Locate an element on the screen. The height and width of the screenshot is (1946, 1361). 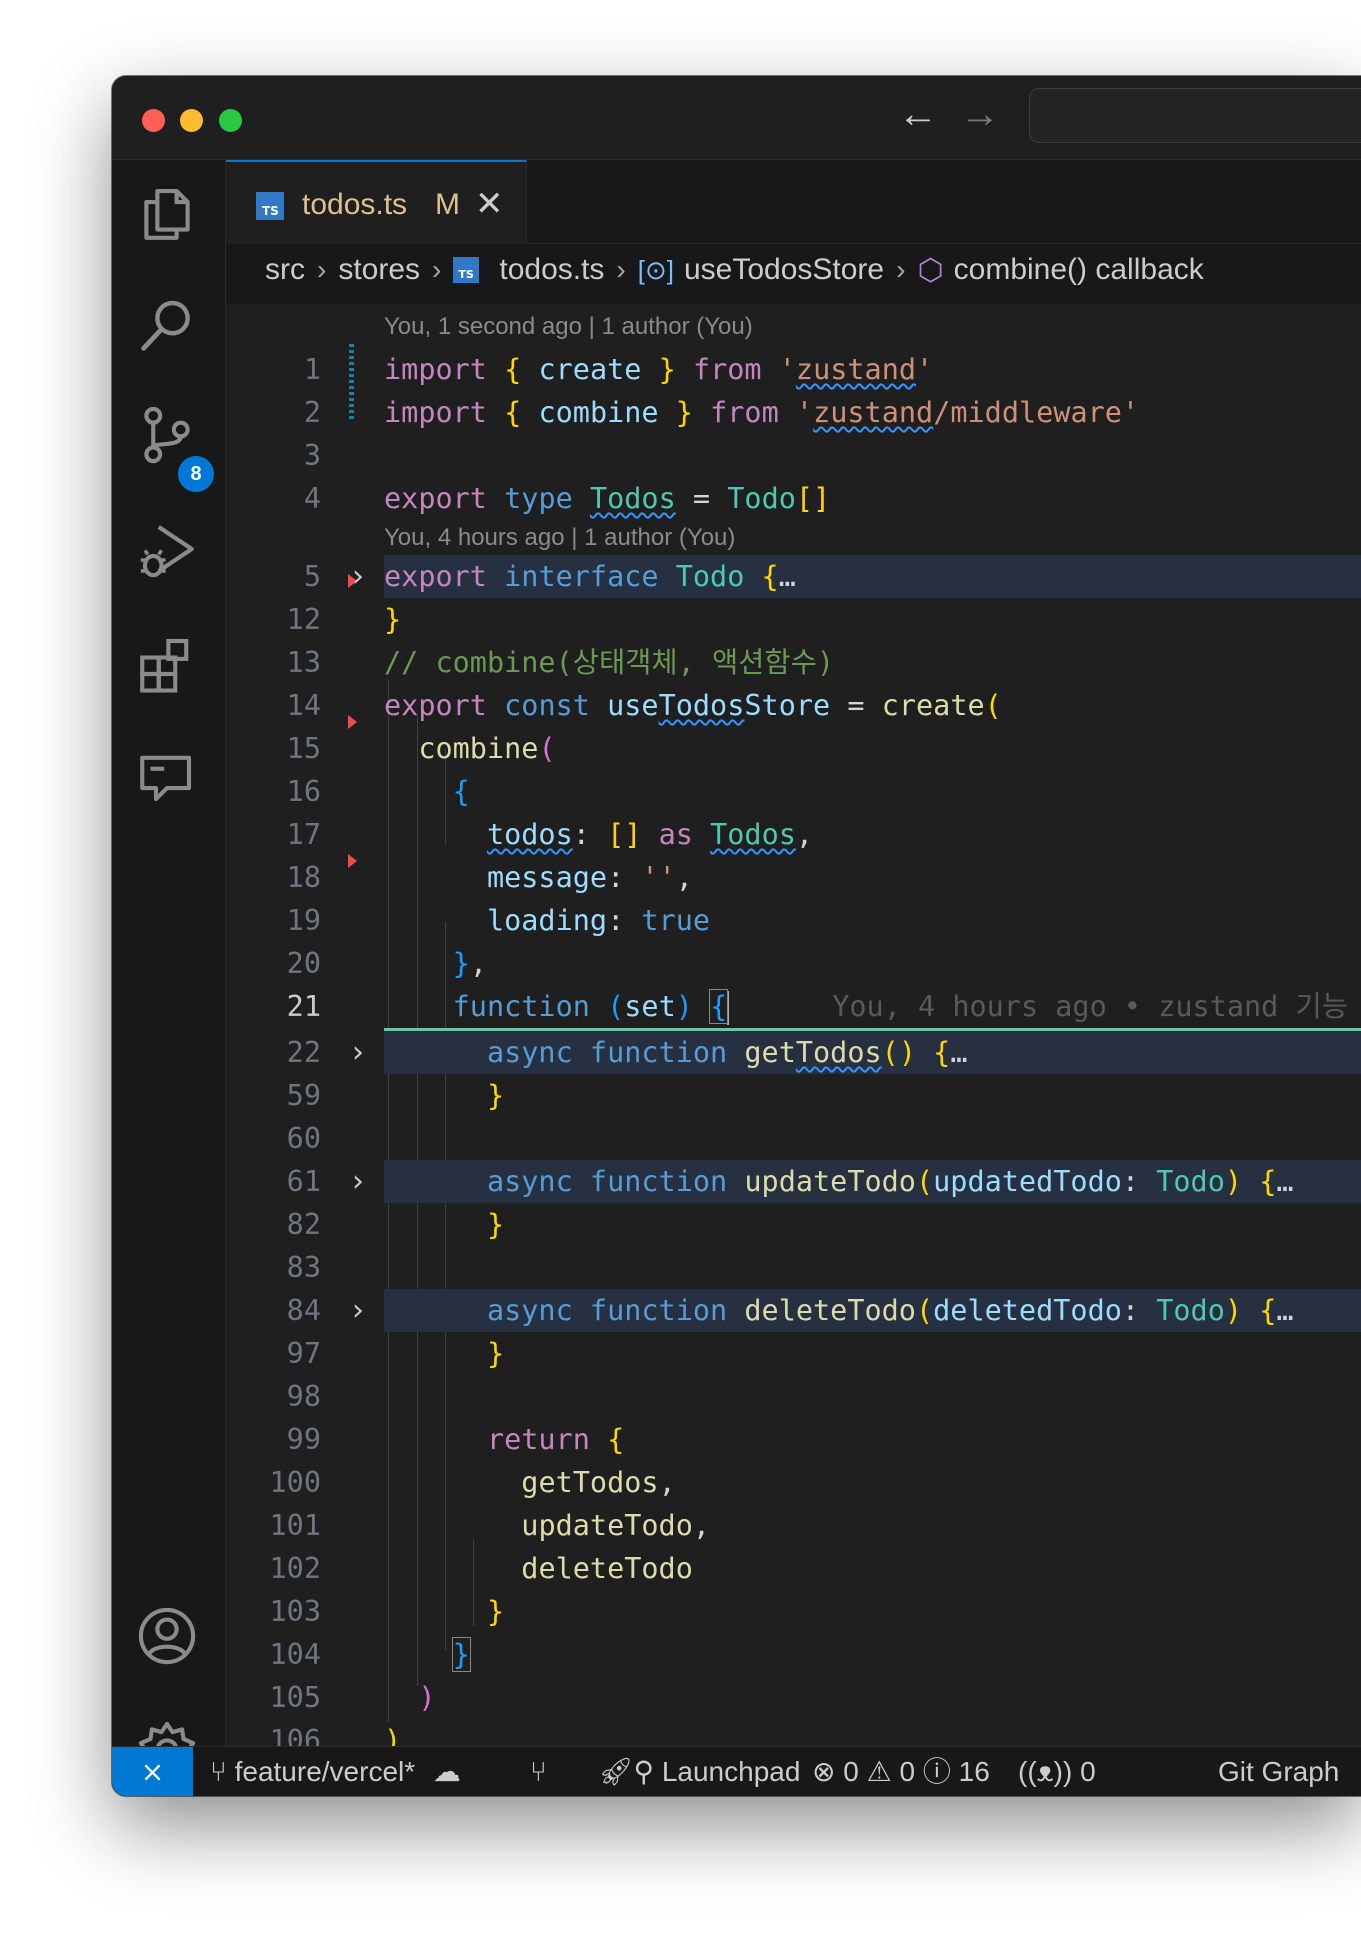
line-number: 15 is located at coordinates (303, 748).